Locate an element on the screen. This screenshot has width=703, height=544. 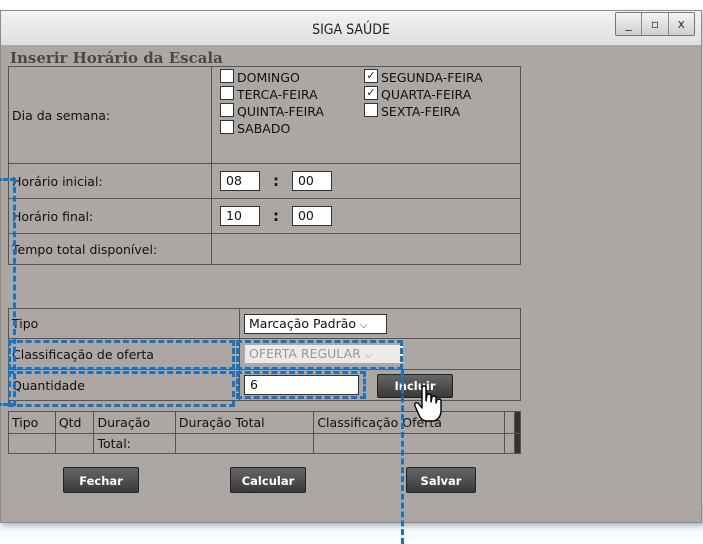
calcular-button: Calcular is located at coordinates (268, 480).